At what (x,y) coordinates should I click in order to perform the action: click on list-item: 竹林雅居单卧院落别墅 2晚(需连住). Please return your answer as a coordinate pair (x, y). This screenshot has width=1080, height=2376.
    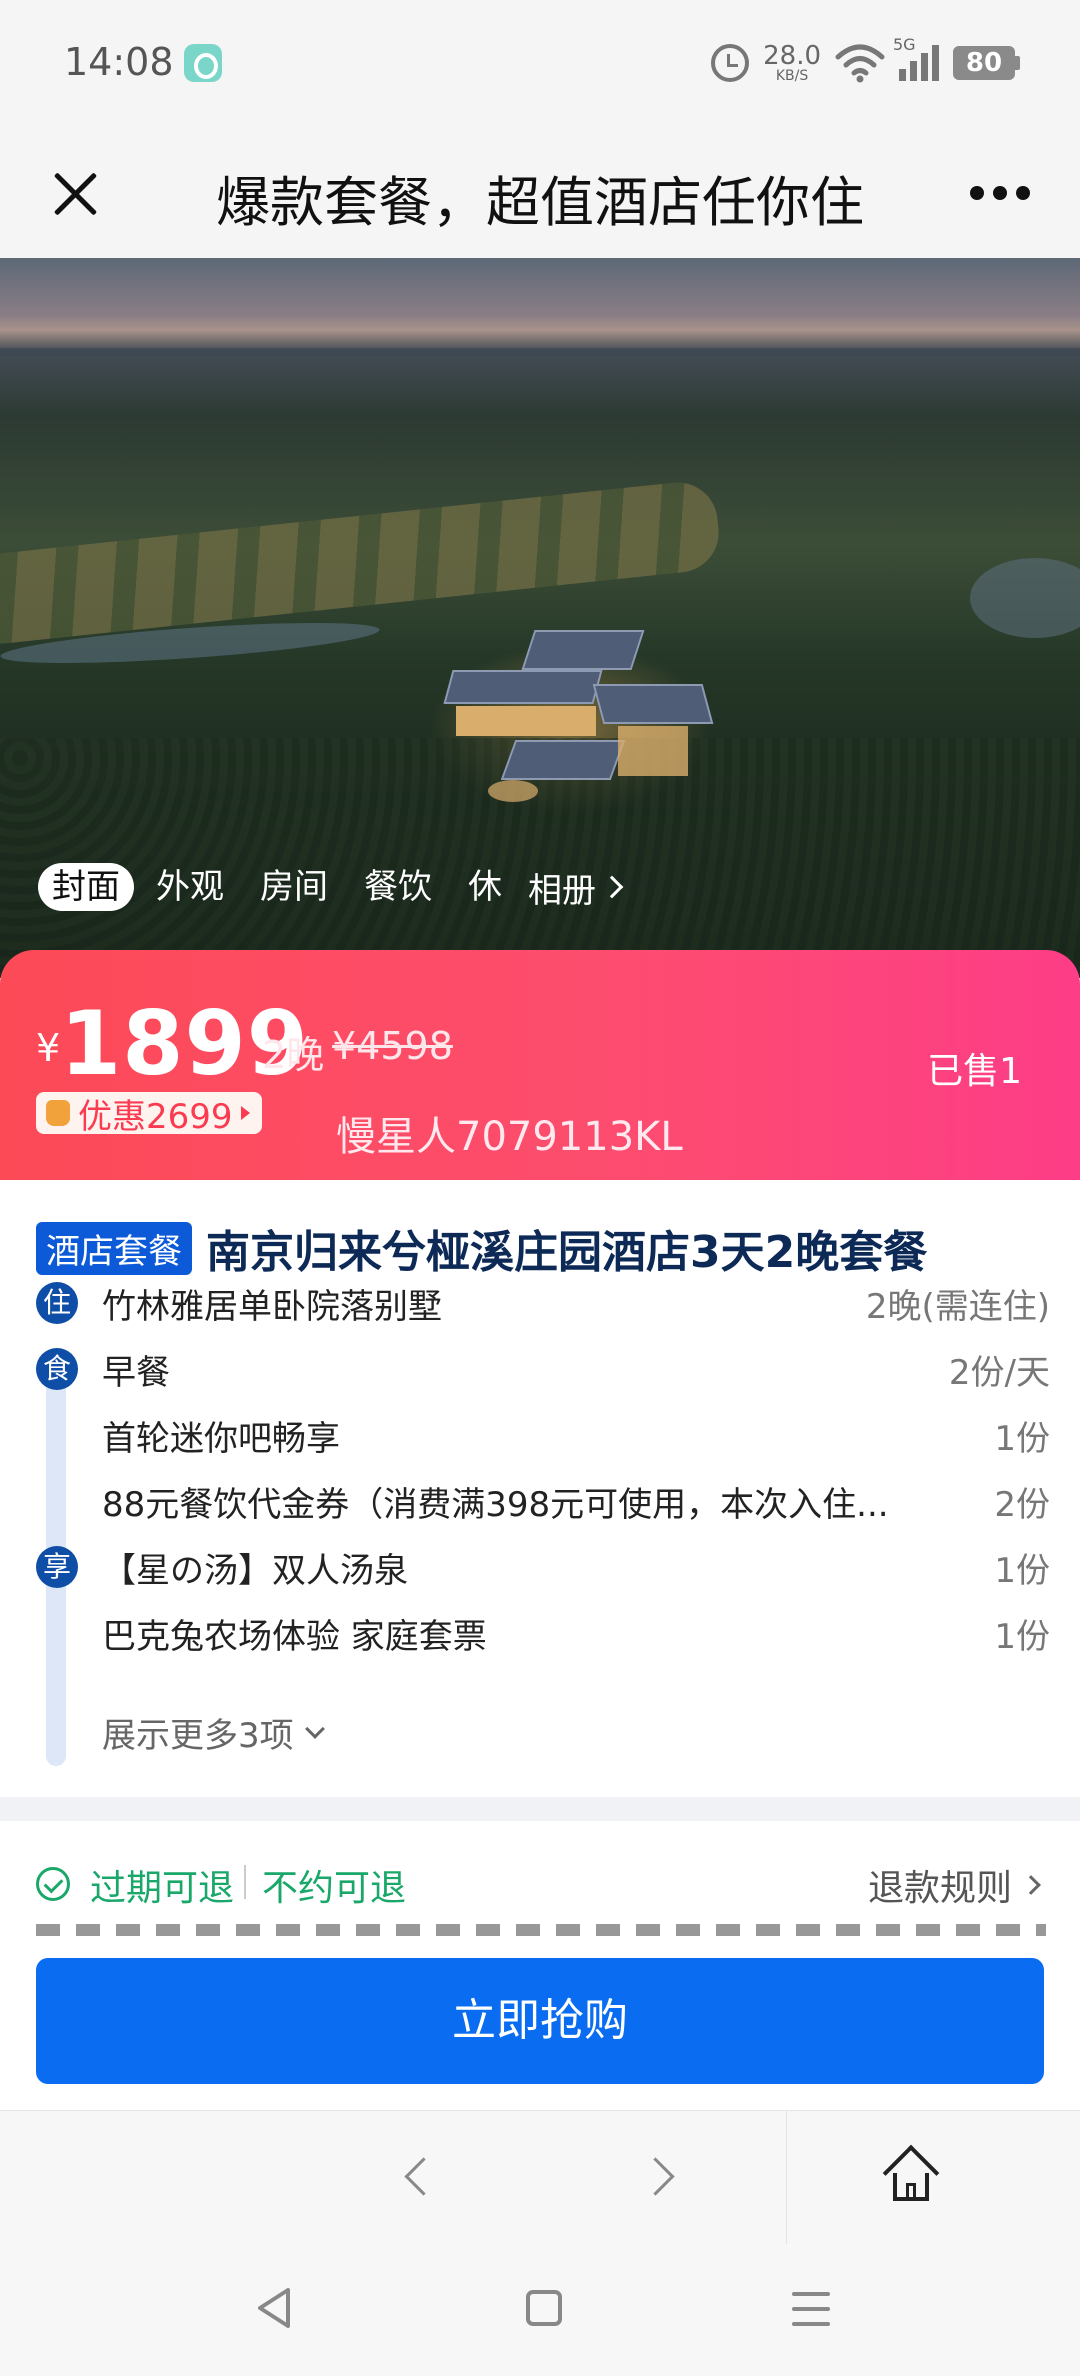
    Looking at the image, I should click on (576, 1303).